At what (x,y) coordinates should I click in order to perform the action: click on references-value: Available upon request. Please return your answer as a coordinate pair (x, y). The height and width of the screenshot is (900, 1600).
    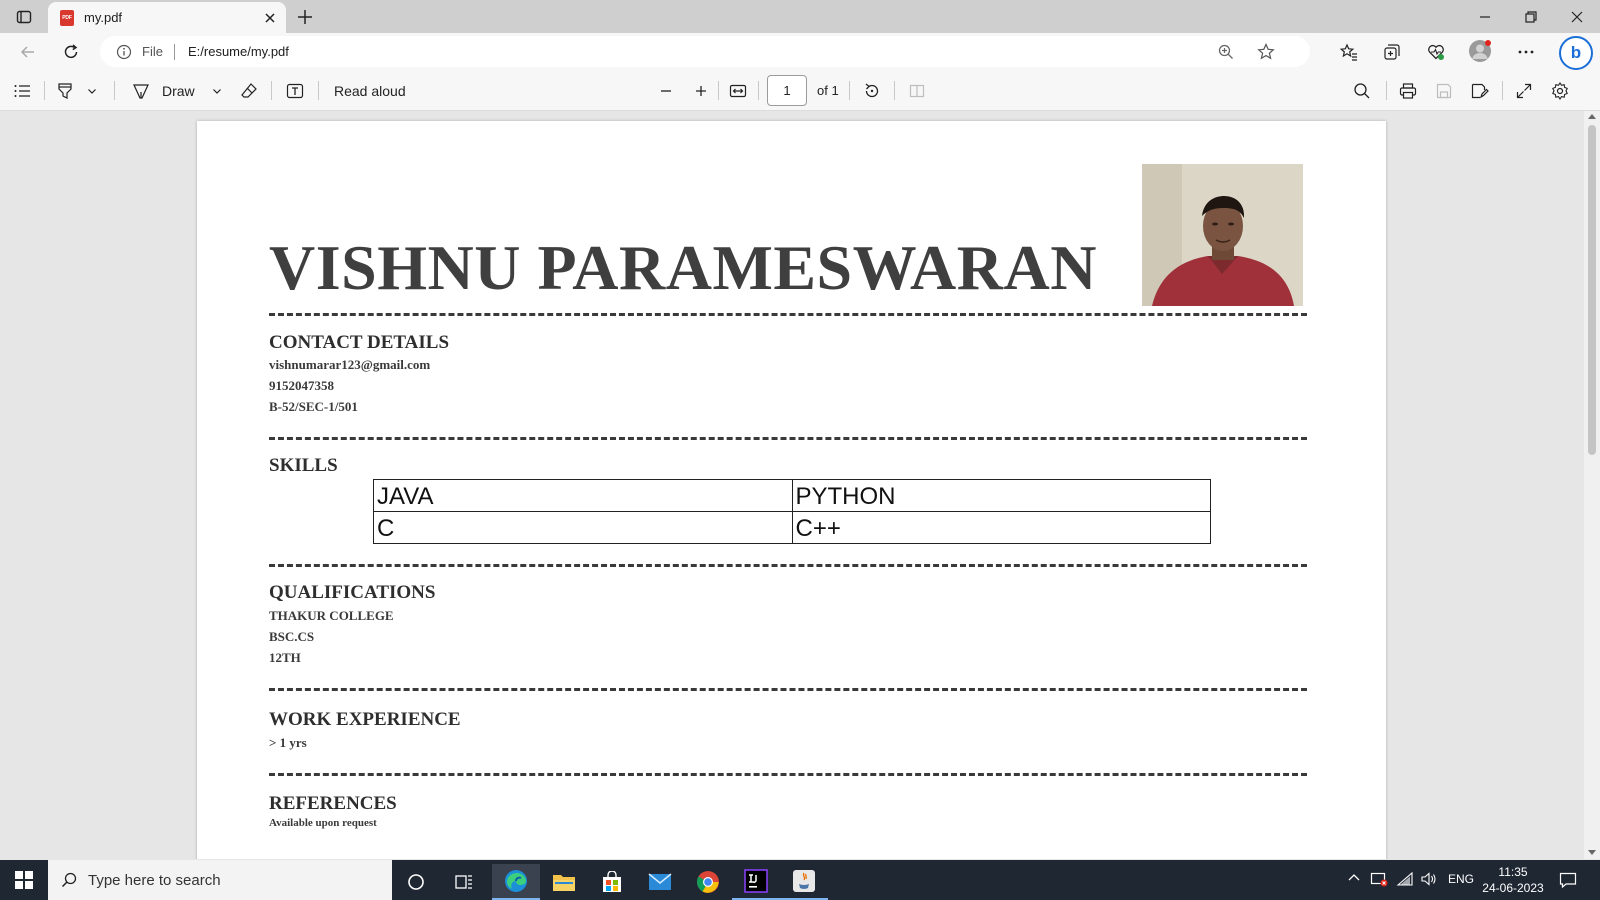
    Looking at the image, I should click on (323, 823).